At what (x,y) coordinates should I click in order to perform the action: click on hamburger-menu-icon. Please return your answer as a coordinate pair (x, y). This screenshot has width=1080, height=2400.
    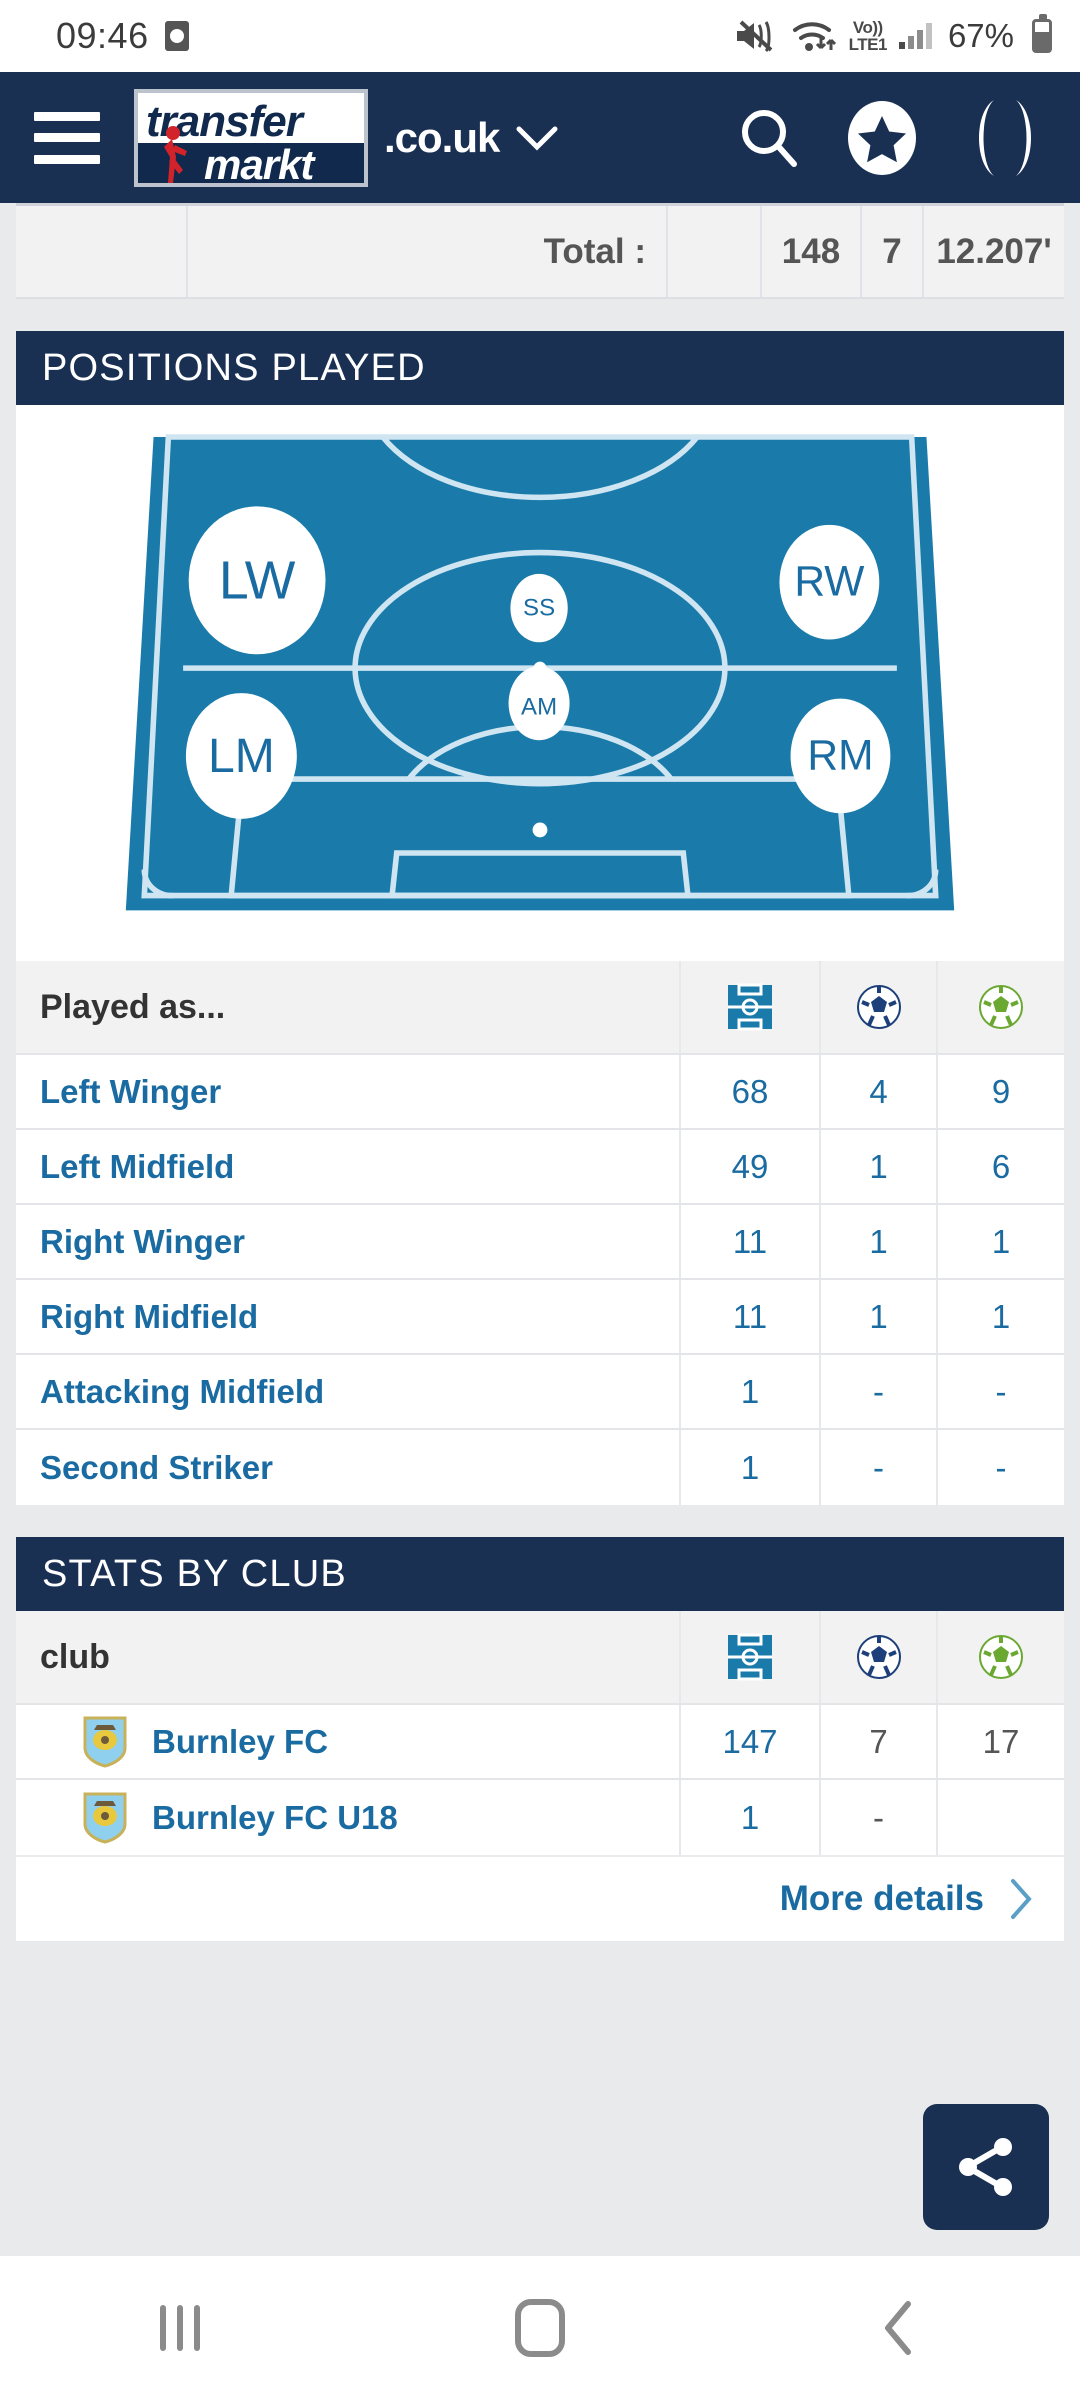
    Looking at the image, I should click on (67, 137).